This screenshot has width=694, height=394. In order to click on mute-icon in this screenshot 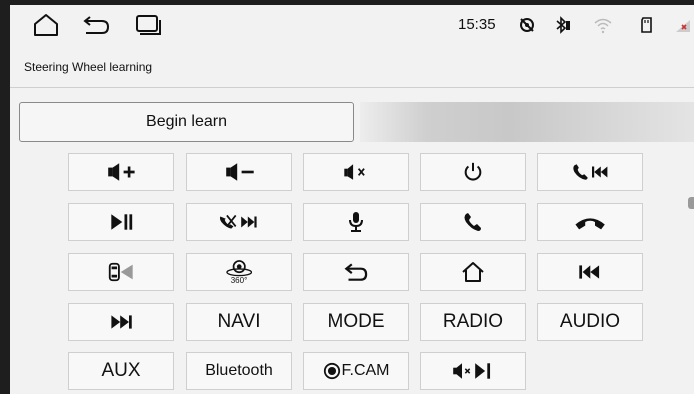, I will do `click(354, 172)`.